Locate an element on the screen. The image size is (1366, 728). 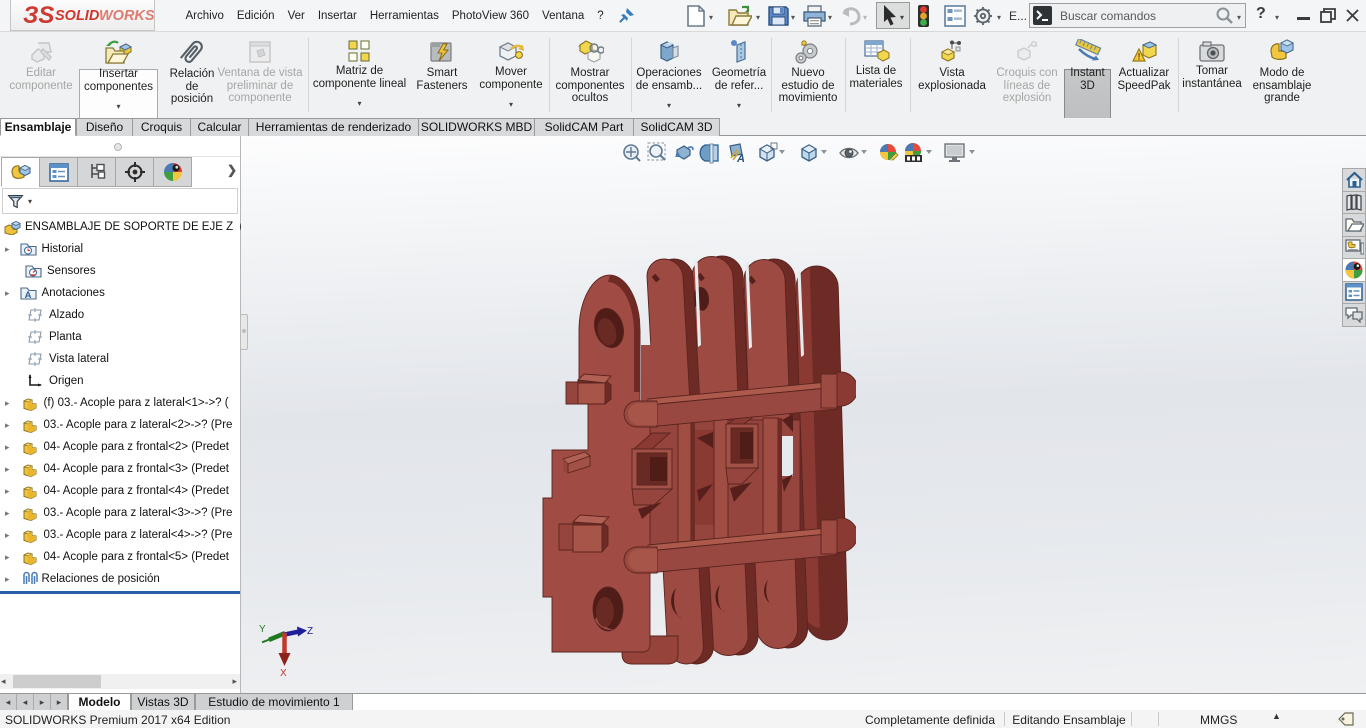
svg-text: ЗS is located at coordinates (38, 15).